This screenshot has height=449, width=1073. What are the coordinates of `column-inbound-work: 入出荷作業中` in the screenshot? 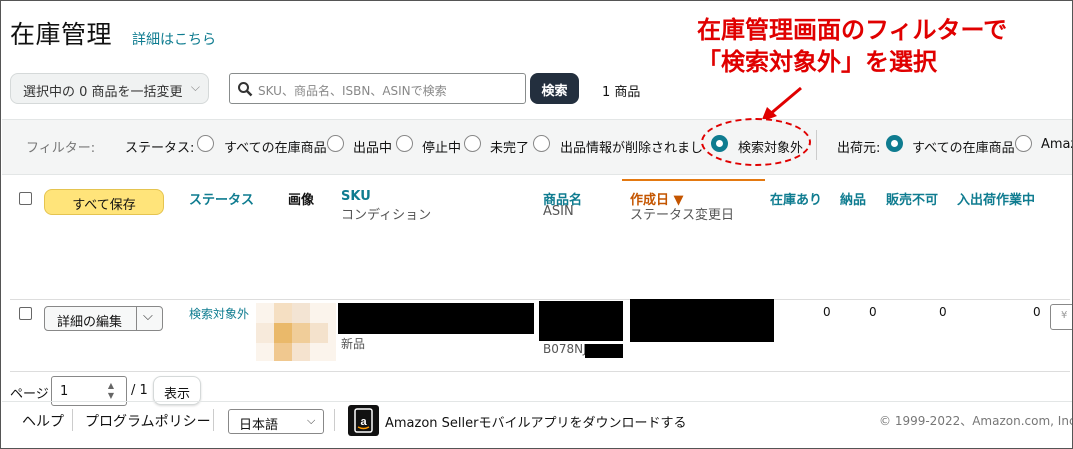 It's located at (996, 198).